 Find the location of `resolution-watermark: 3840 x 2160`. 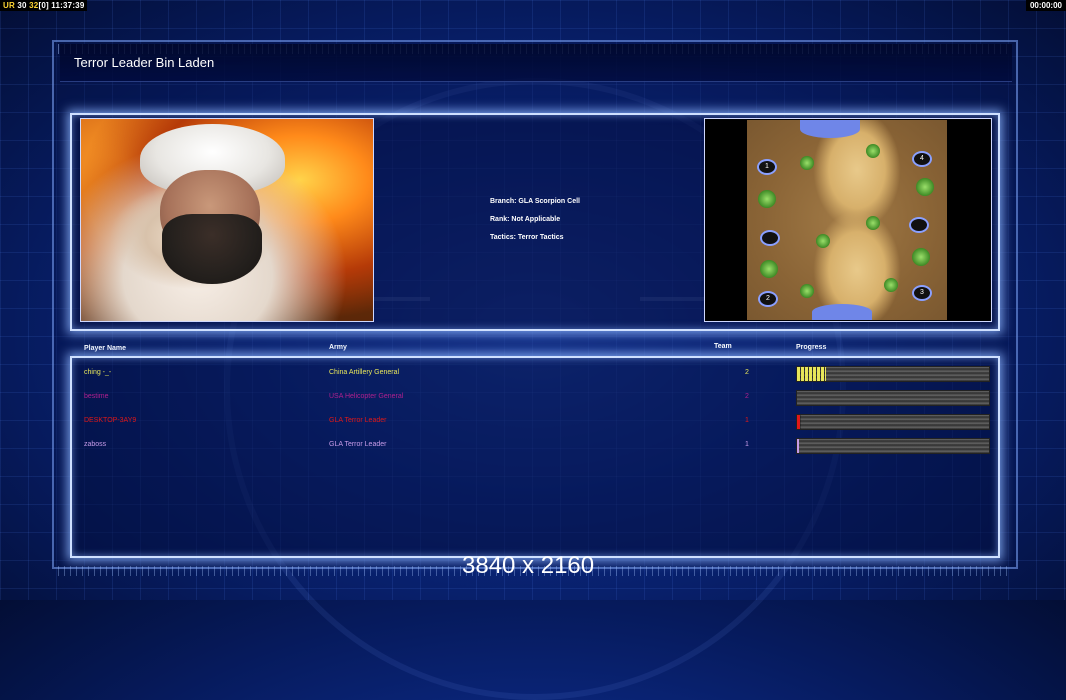

resolution-watermark: 3840 x 2160 is located at coordinates (528, 565).